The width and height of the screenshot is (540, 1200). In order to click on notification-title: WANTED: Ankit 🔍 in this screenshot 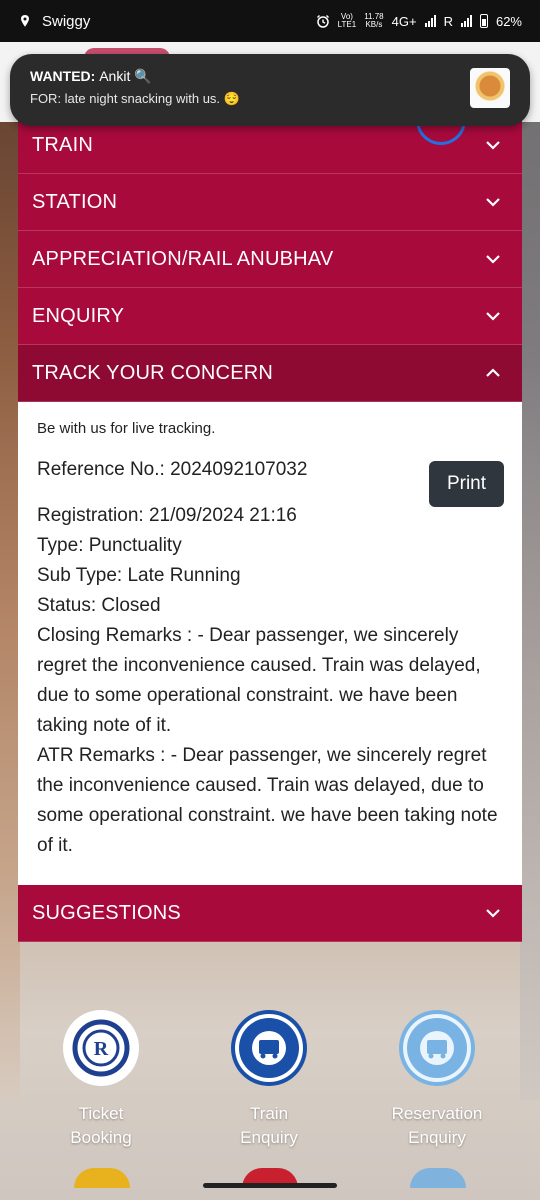, I will do `click(91, 76)`.